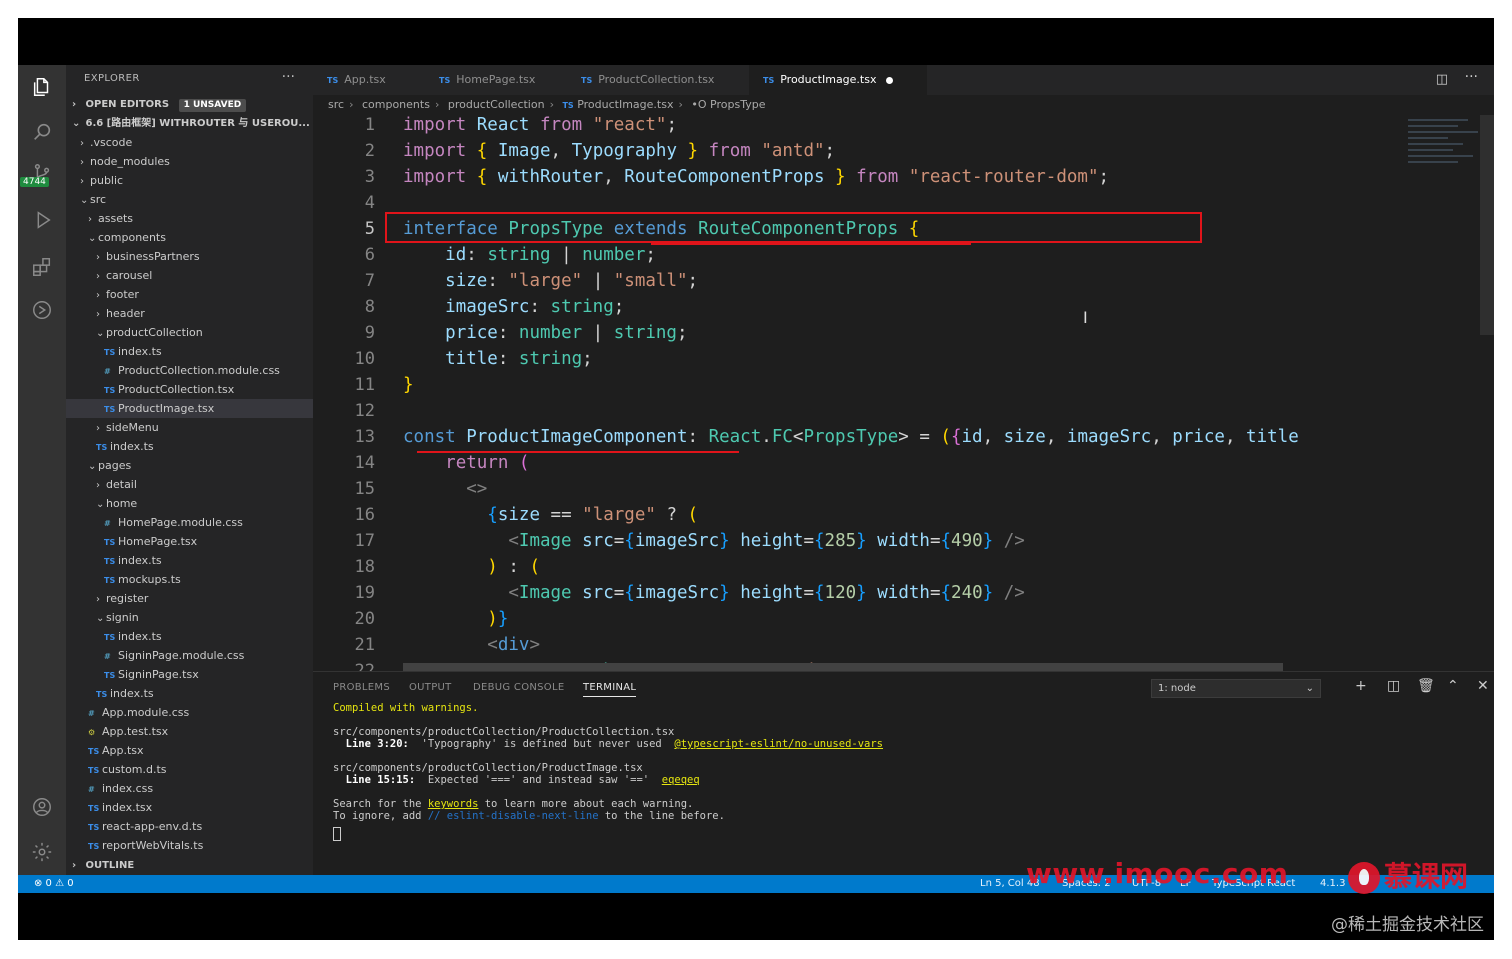 This screenshot has width=1512, height=959. What do you see at coordinates (189, 389) in the screenshot?
I see `tree-file: TS ProductCollection.tsx` at bounding box center [189, 389].